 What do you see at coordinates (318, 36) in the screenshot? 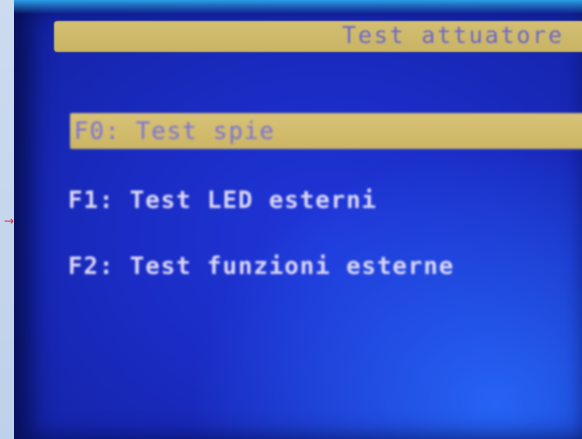
I see `title-bar: Test attuatore` at bounding box center [318, 36].